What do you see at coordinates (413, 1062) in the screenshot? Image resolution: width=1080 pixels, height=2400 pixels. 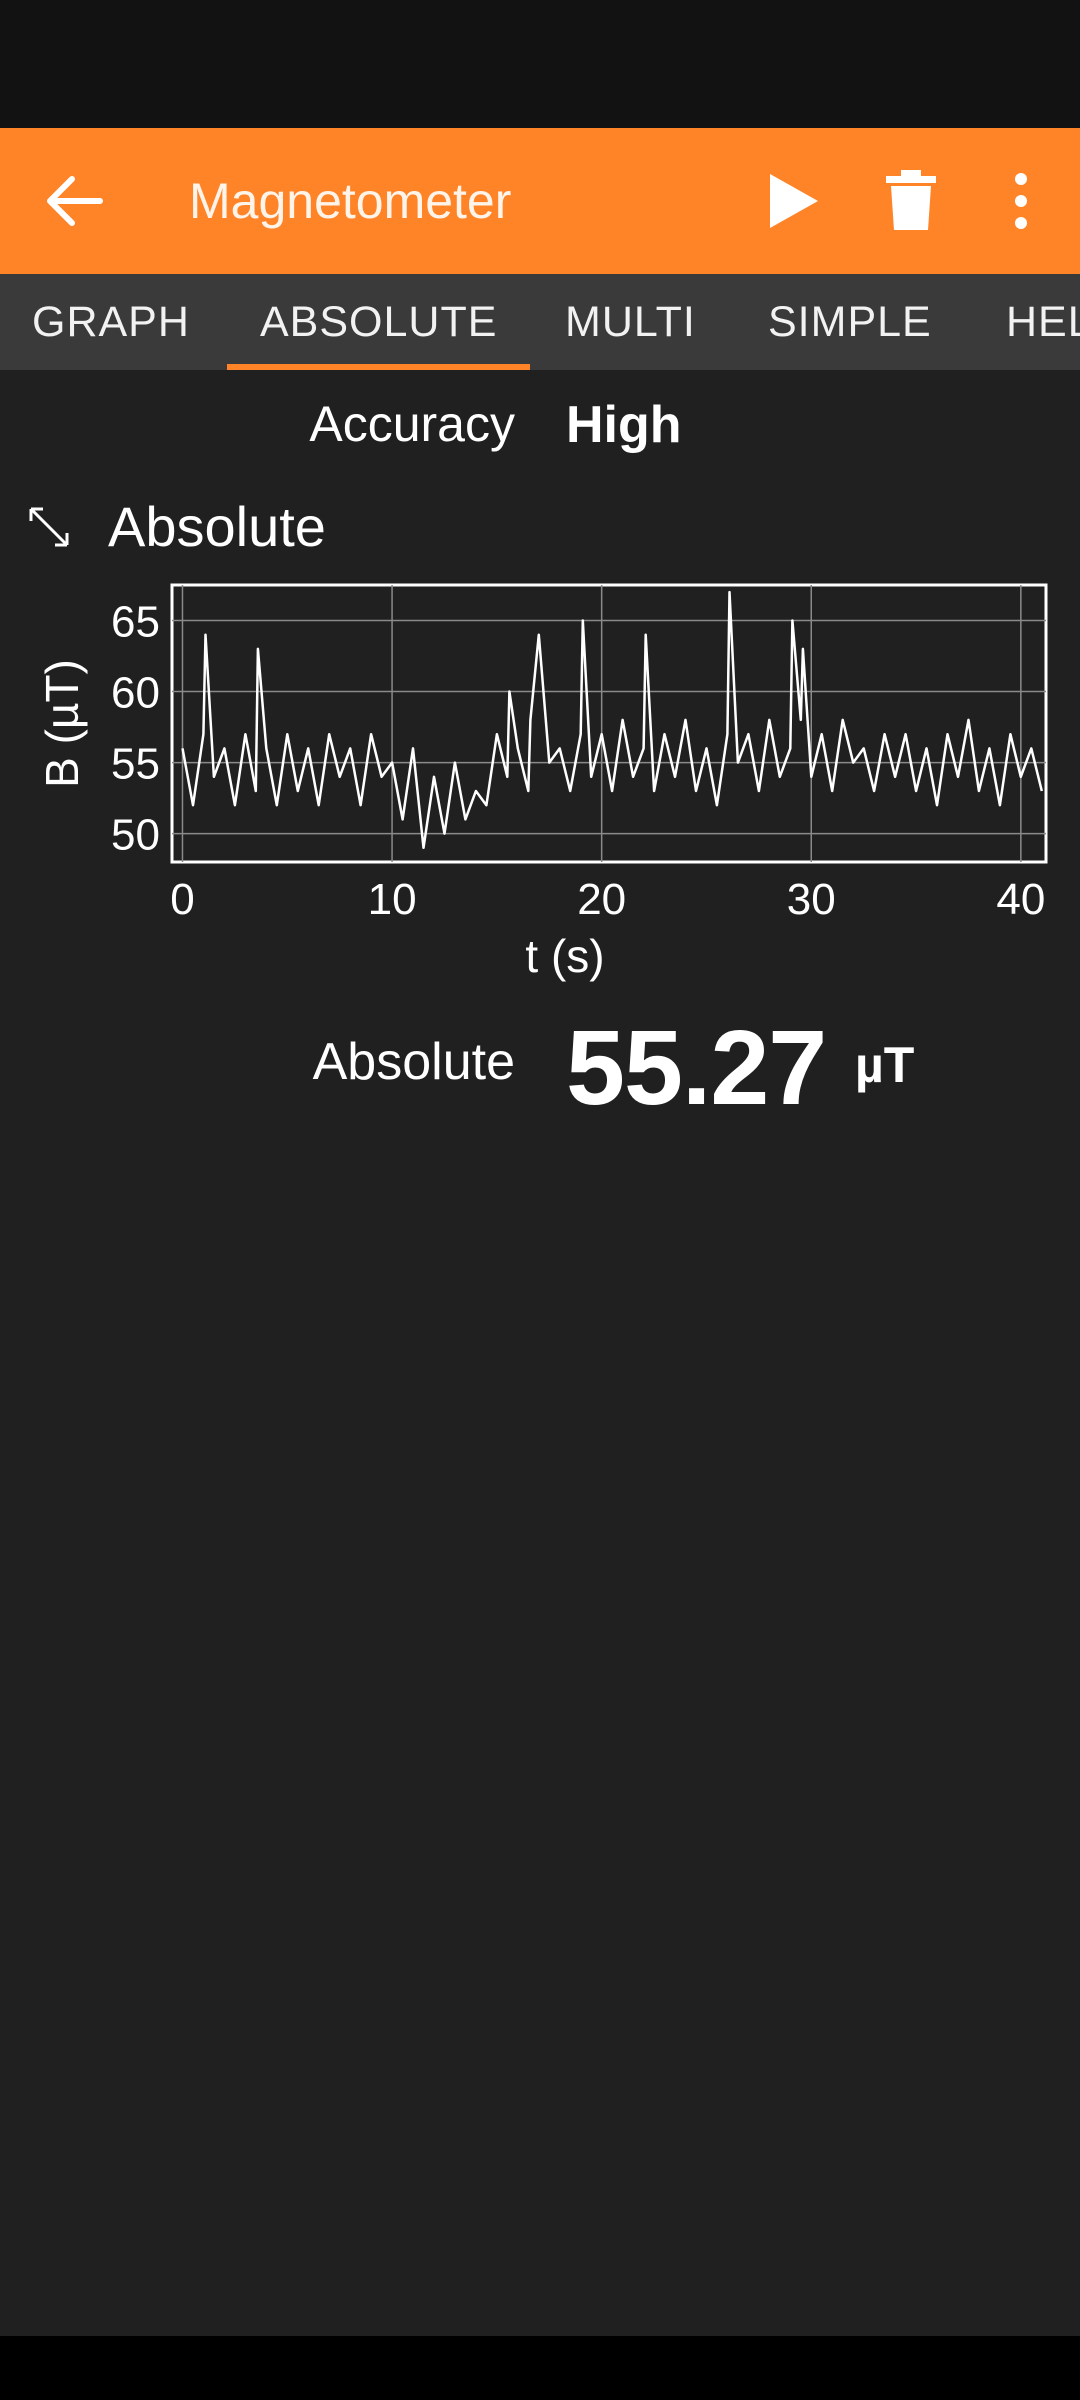 I see `result-label: Absolute` at bounding box center [413, 1062].